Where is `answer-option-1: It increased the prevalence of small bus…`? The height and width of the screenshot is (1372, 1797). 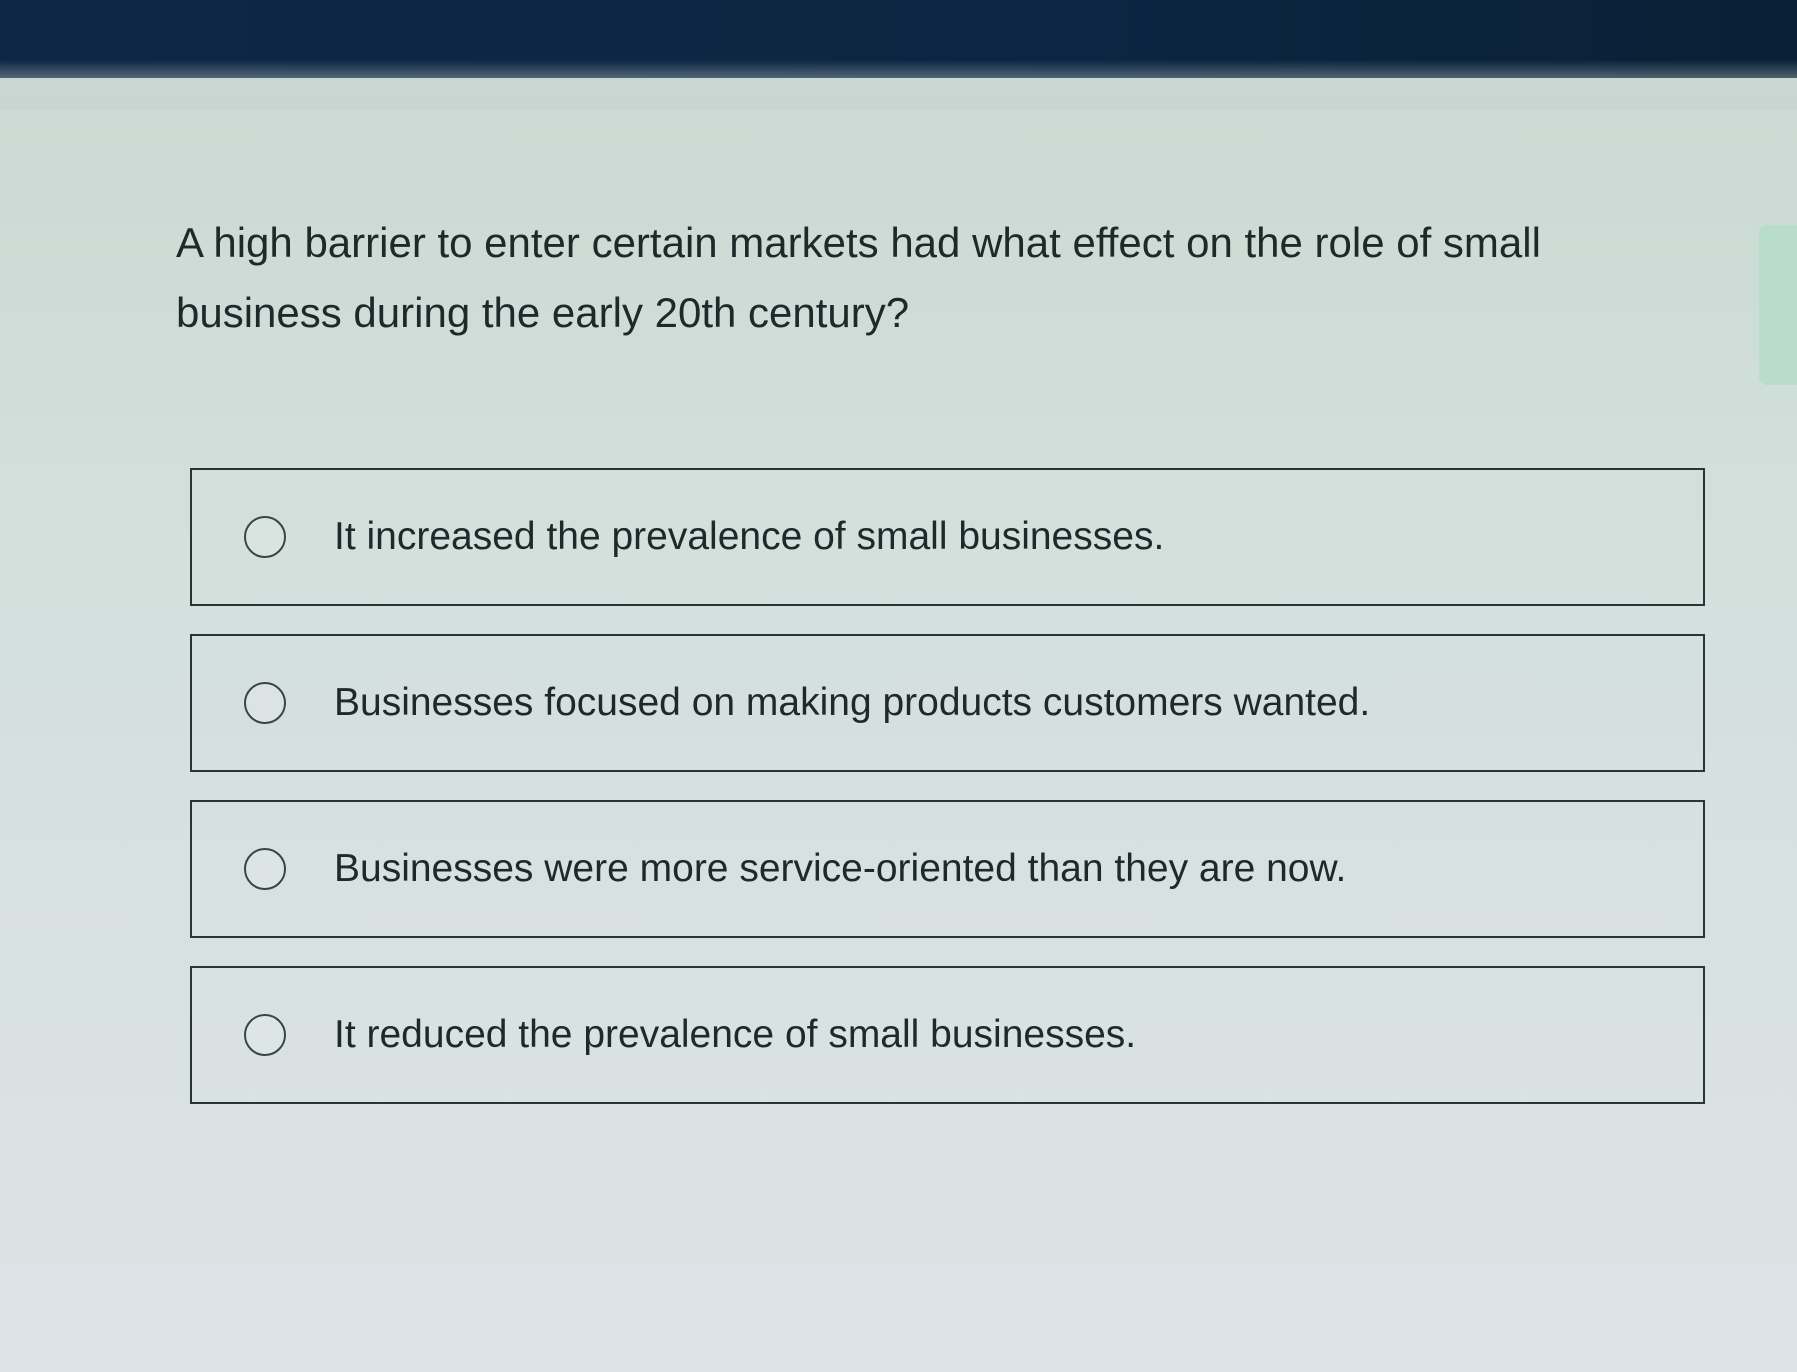
answer-option-1: It increased the prevalence of small bus… is located at coordinates (947, 537).